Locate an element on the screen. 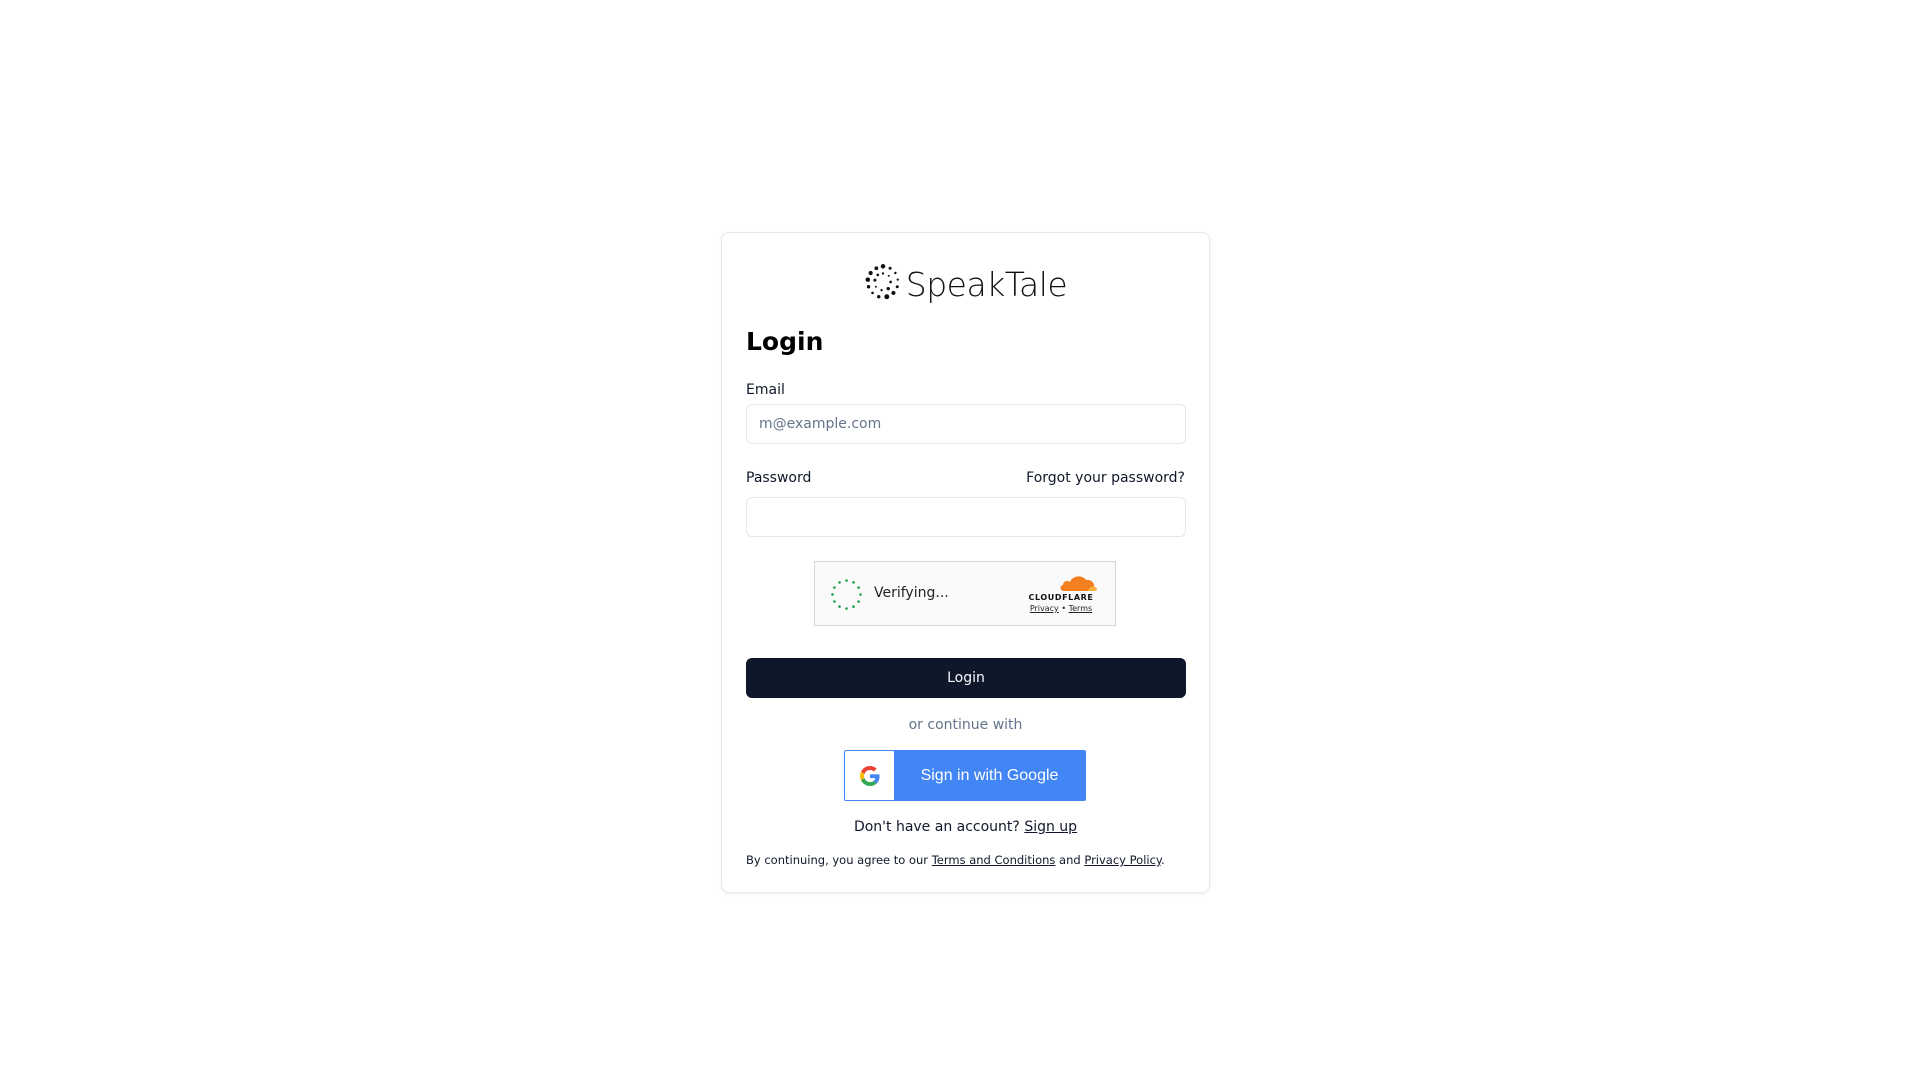 The height and width of the screenshot is (1080, 1920). brand-logo: SpeakTale is located at coordinates (965, 284).